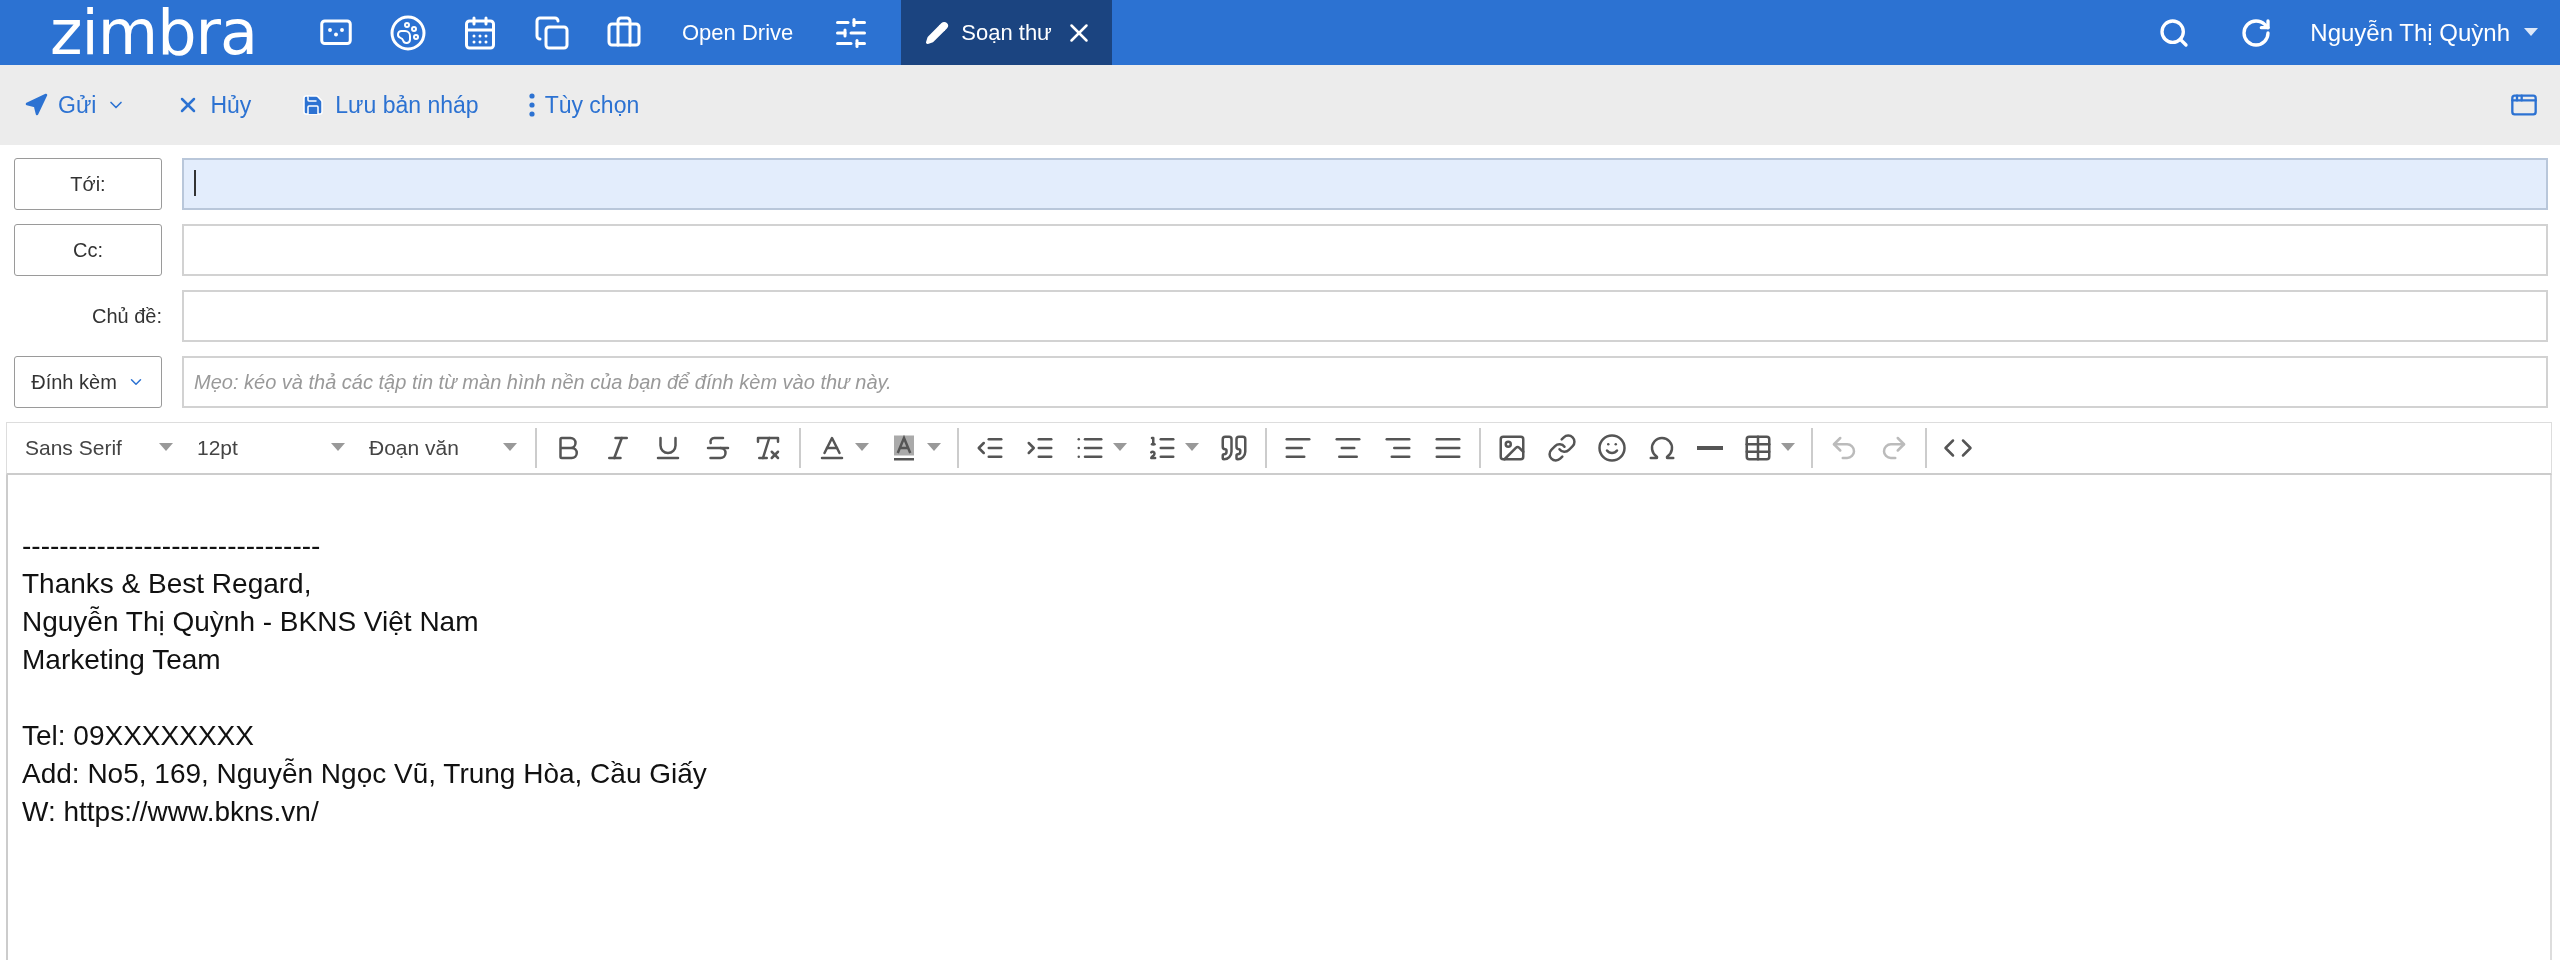 This screenshot has width=2560, height=960. I want to click on toolbar-button: Lưu bản nháp, so click(390, 105).